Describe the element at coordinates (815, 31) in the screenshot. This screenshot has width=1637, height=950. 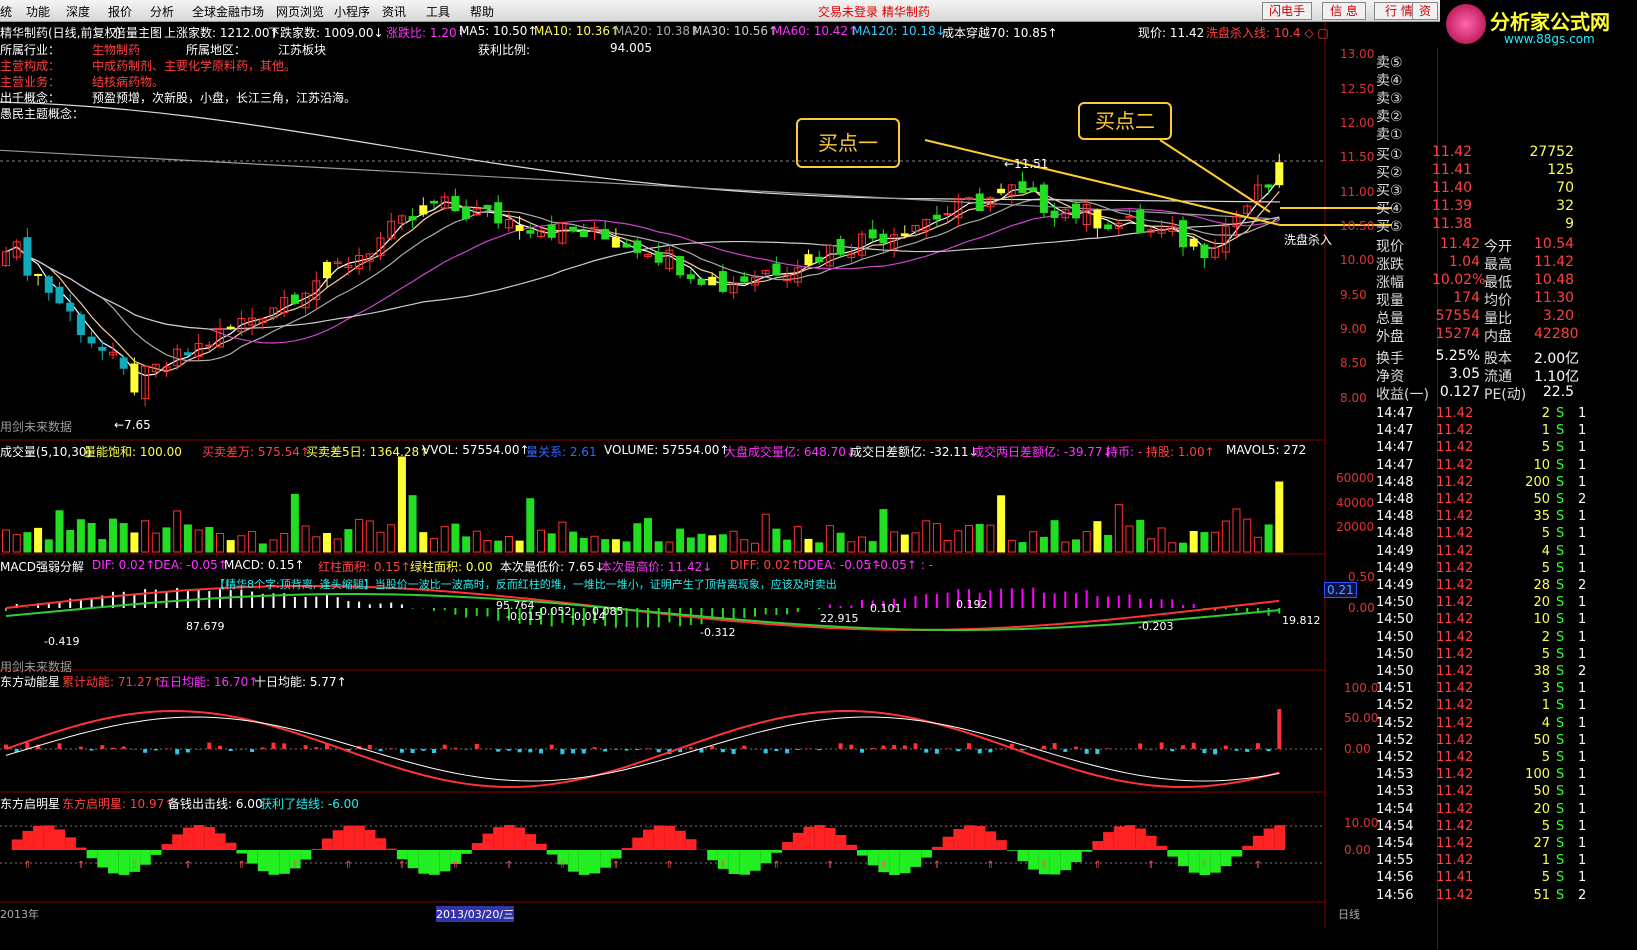
I see `ma60: MA60: 10.42↑` at that location.